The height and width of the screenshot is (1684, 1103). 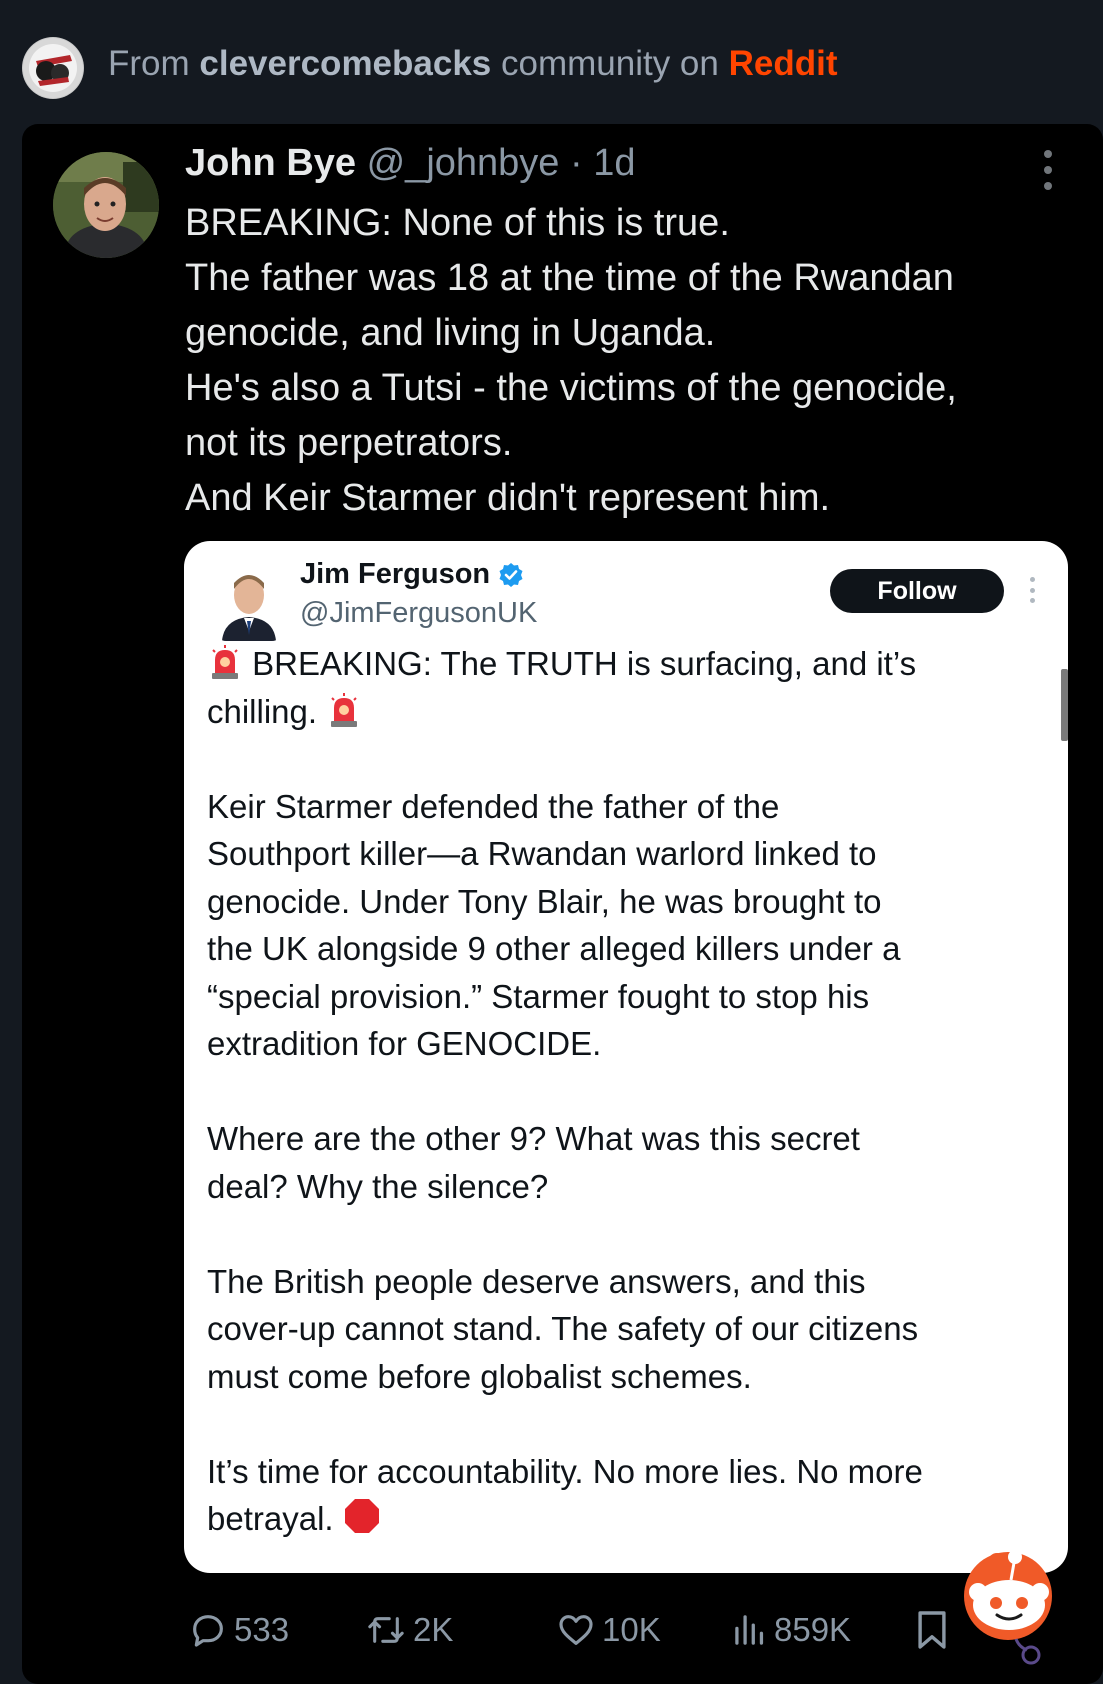 I want to click on verified-badge-icon, so click(x=511, y=574).